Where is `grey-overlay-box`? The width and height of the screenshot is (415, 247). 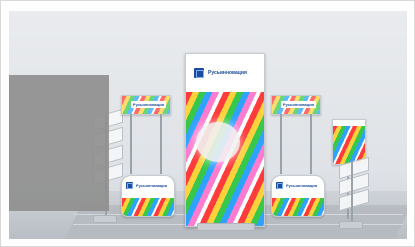 grey-overlay-box is located at coordinates (59, 143).